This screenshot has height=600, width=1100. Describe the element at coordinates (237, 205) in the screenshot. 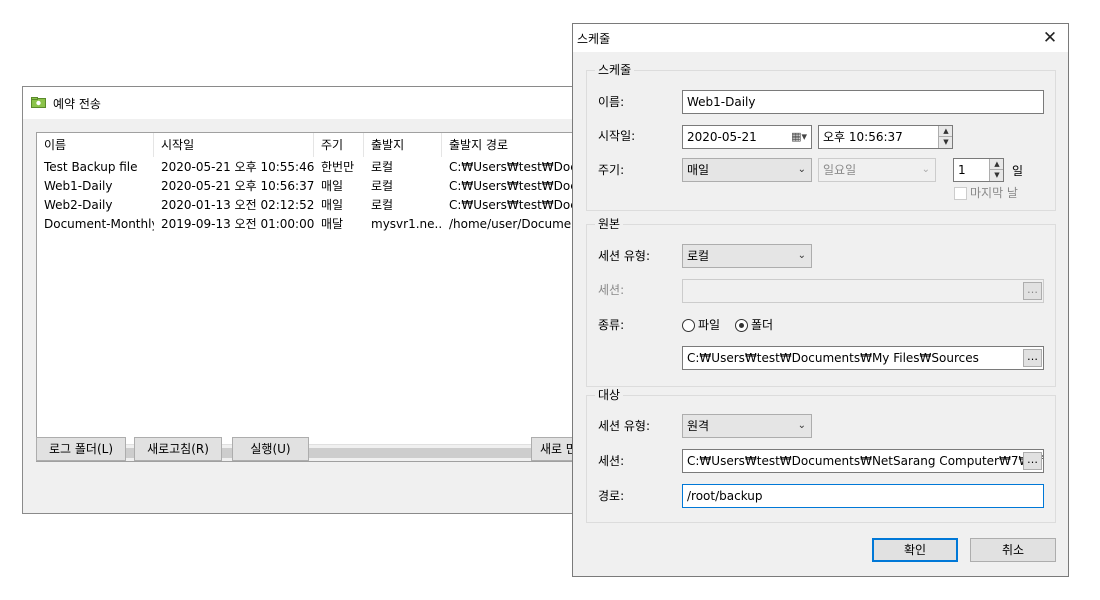

I see `cell-start: 2020-01-13 오전 02:12:52` at that location.